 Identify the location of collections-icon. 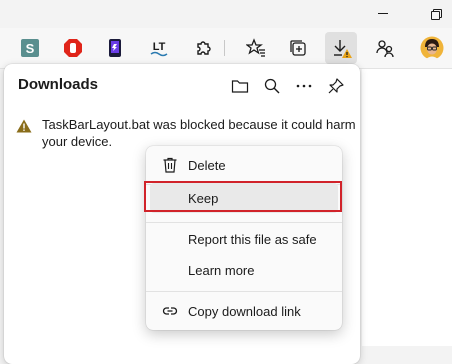
(298, 48).